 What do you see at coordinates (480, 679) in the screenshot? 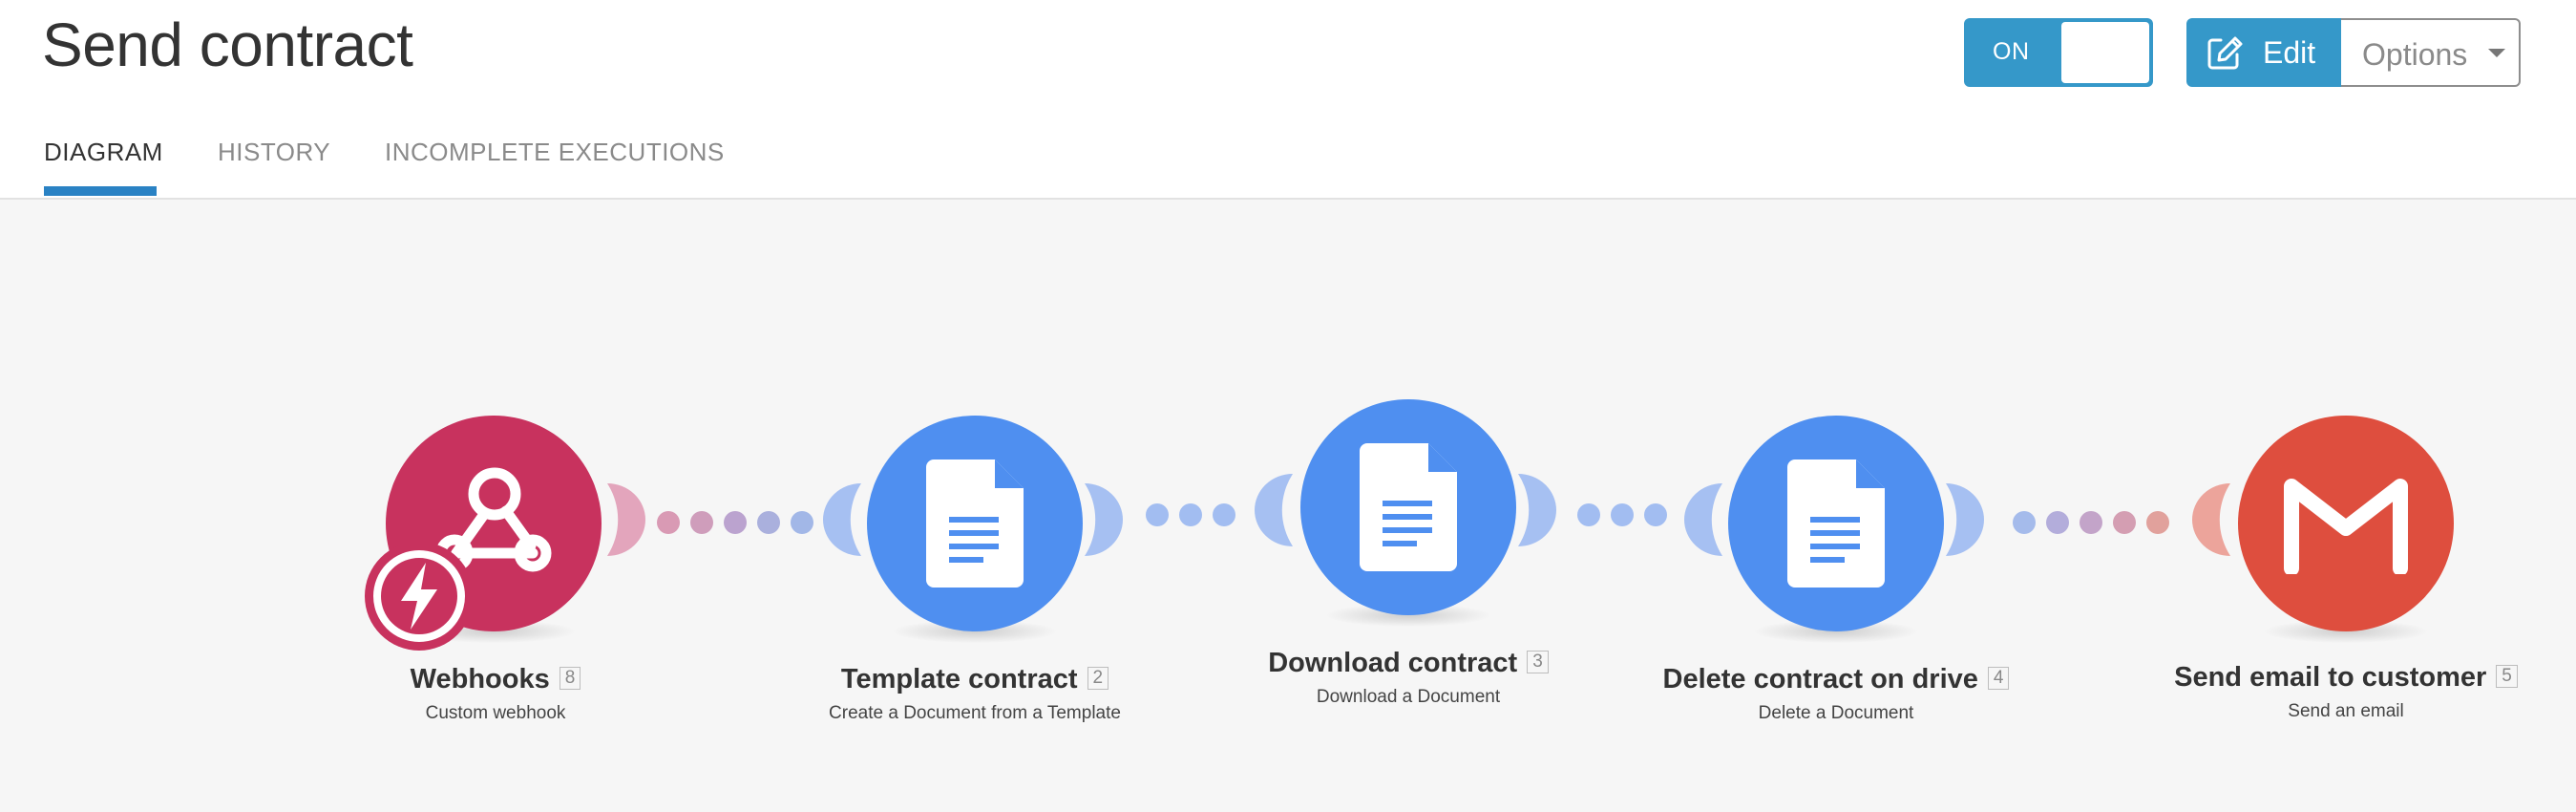
I see `module-name: Webhooks` at bounding box center [480, 679].